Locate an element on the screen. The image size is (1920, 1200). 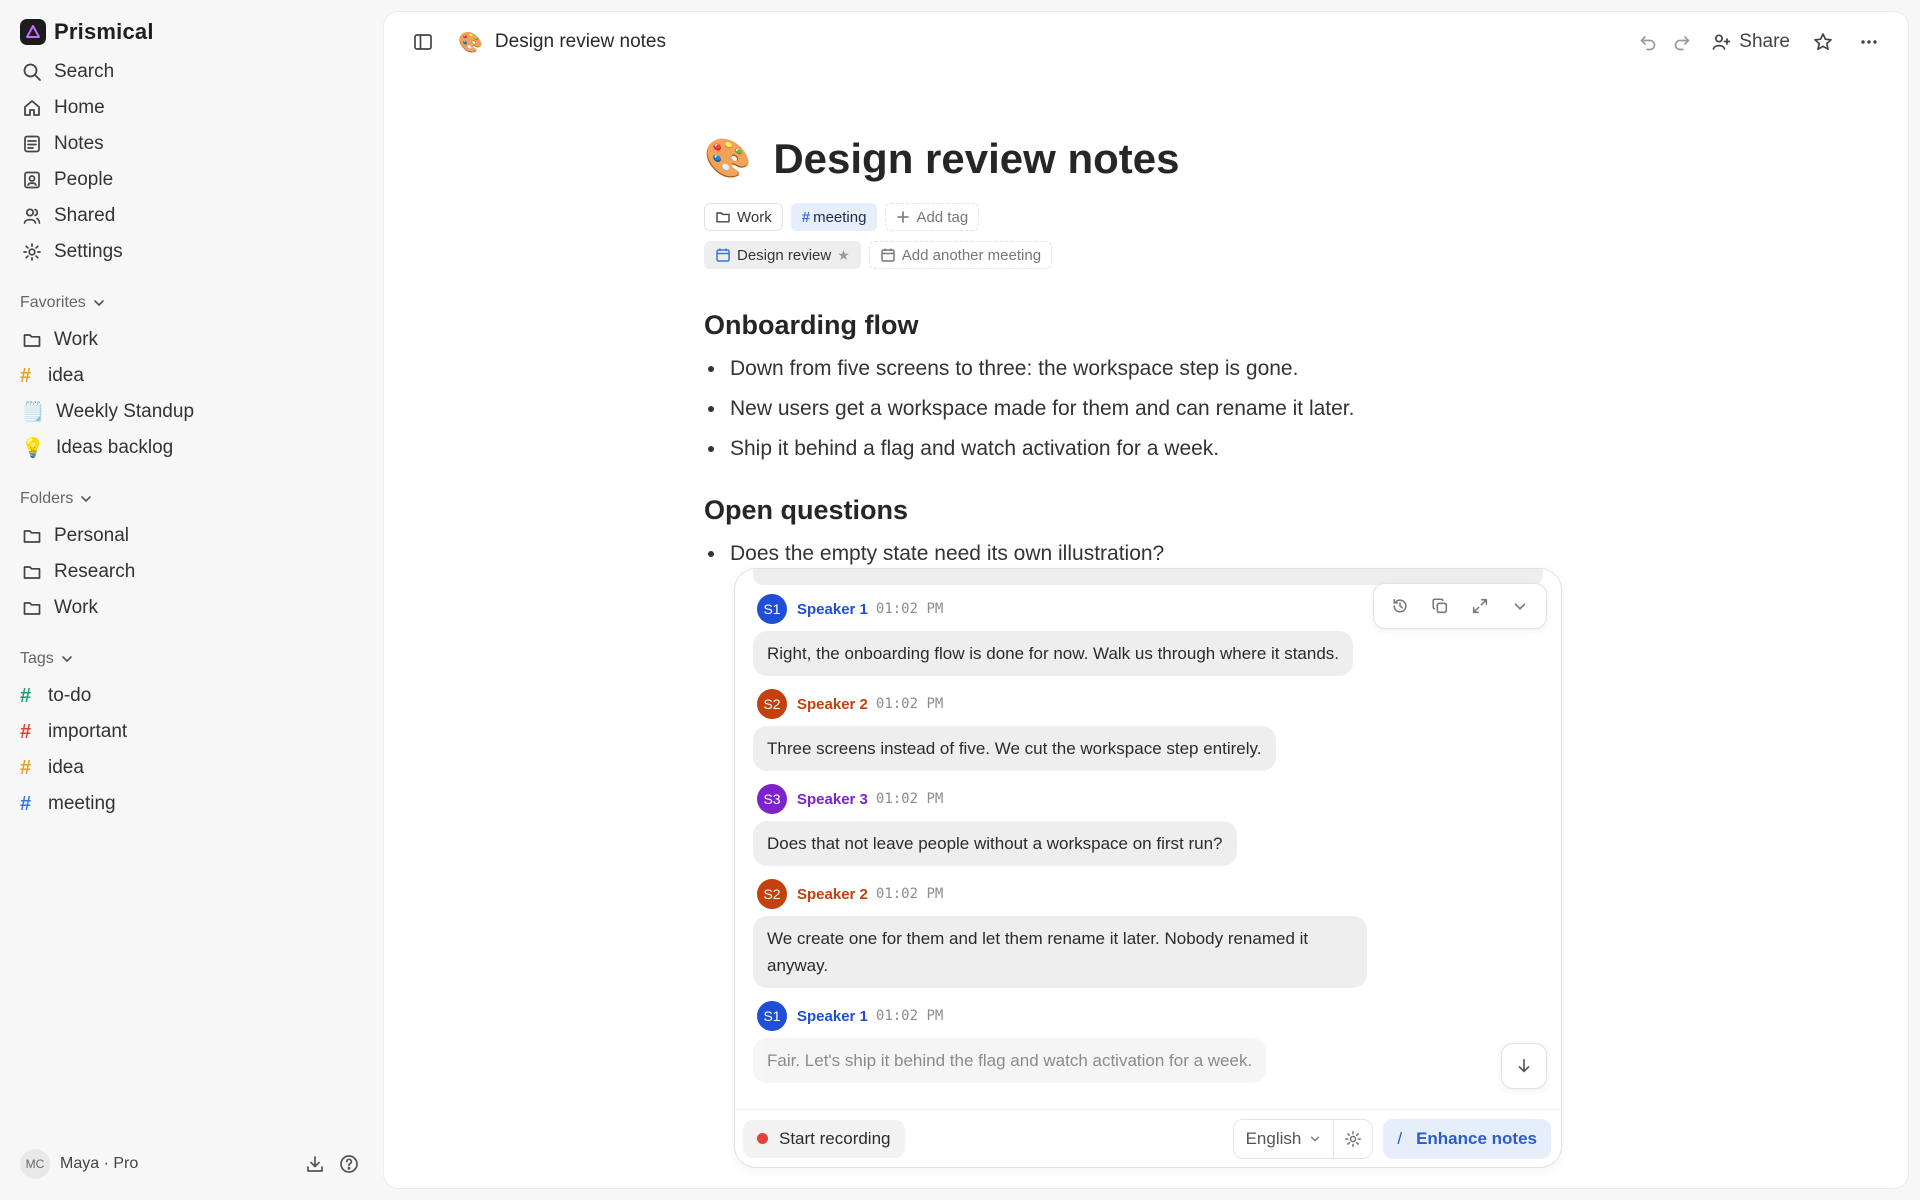
note-emoji-icon: 🎨 is located at coordinates (470, 42).